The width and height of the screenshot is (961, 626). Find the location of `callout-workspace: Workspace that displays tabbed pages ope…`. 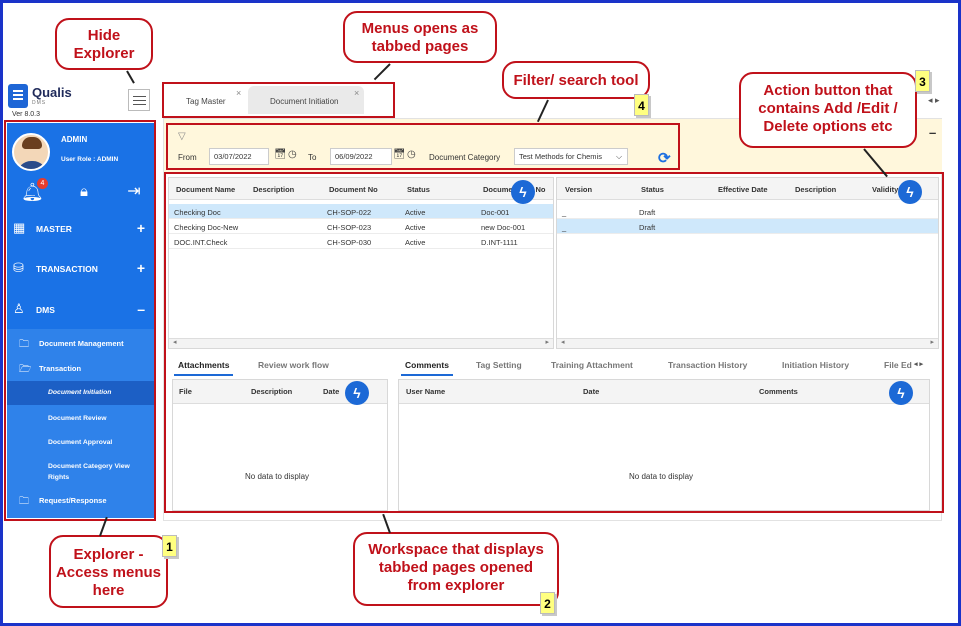

callout-workspace: Workspace that displays tabbed pages ope… is located at coordinates (456, 569).